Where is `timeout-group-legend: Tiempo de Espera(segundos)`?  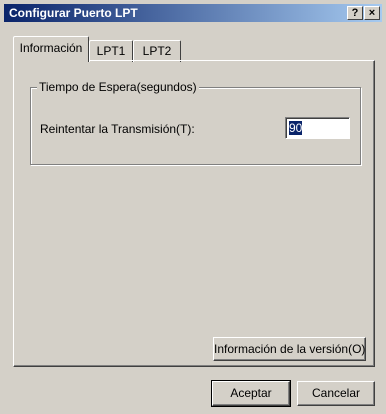
timeout-group-legend: Tiempo de Espera(segundos) is located at coordinates (118, 87).